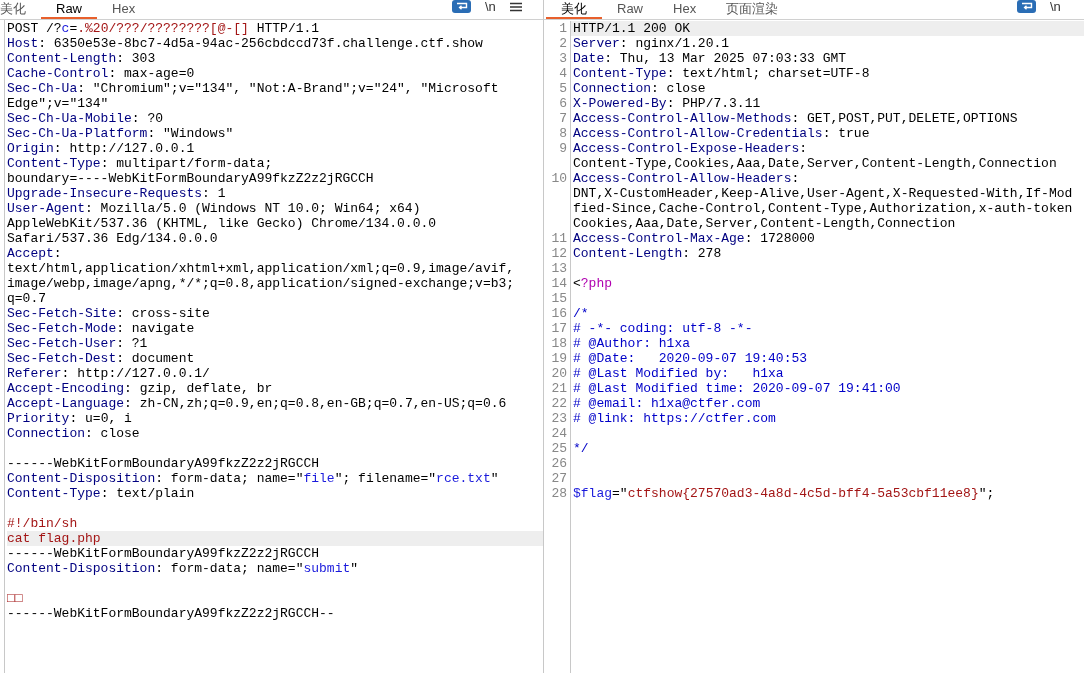 This screenshot has height=673, width=1084. What do you see at coordinates (58, 103) in the screenshot?
I see `code-line: Edge";v="134"` at bounding box center [58, 103].